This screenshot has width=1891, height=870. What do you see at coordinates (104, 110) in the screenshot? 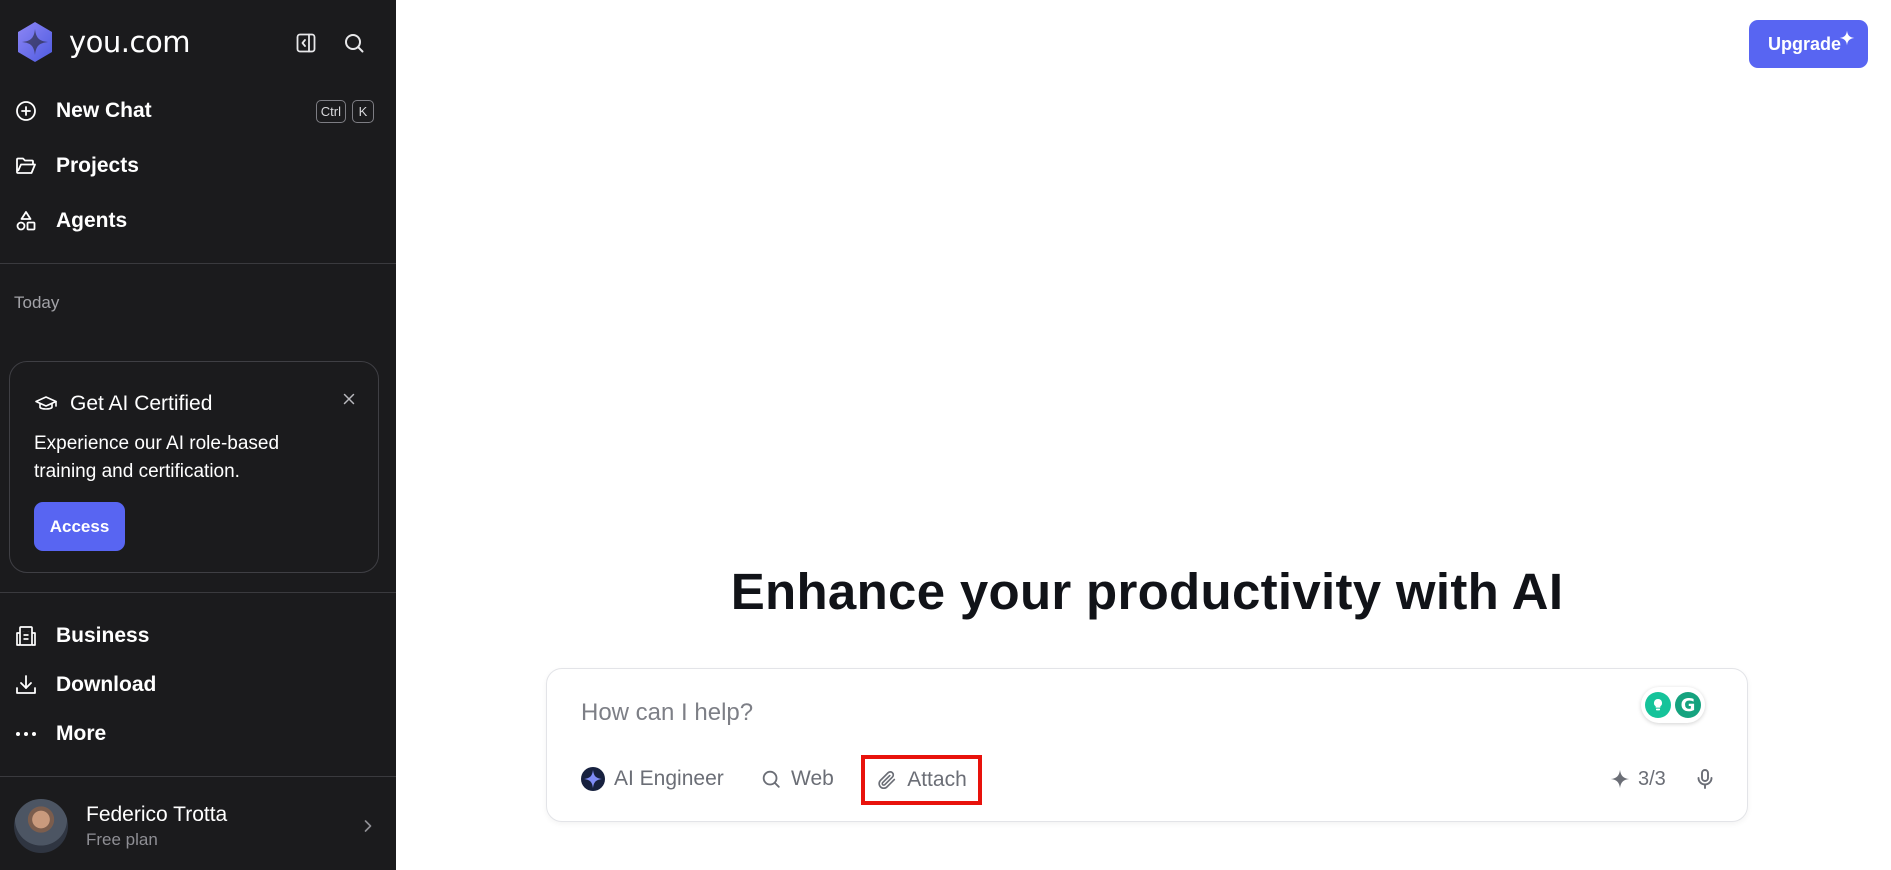
I see `new-chat-label: New Chat` at bounding box center [104, 110].